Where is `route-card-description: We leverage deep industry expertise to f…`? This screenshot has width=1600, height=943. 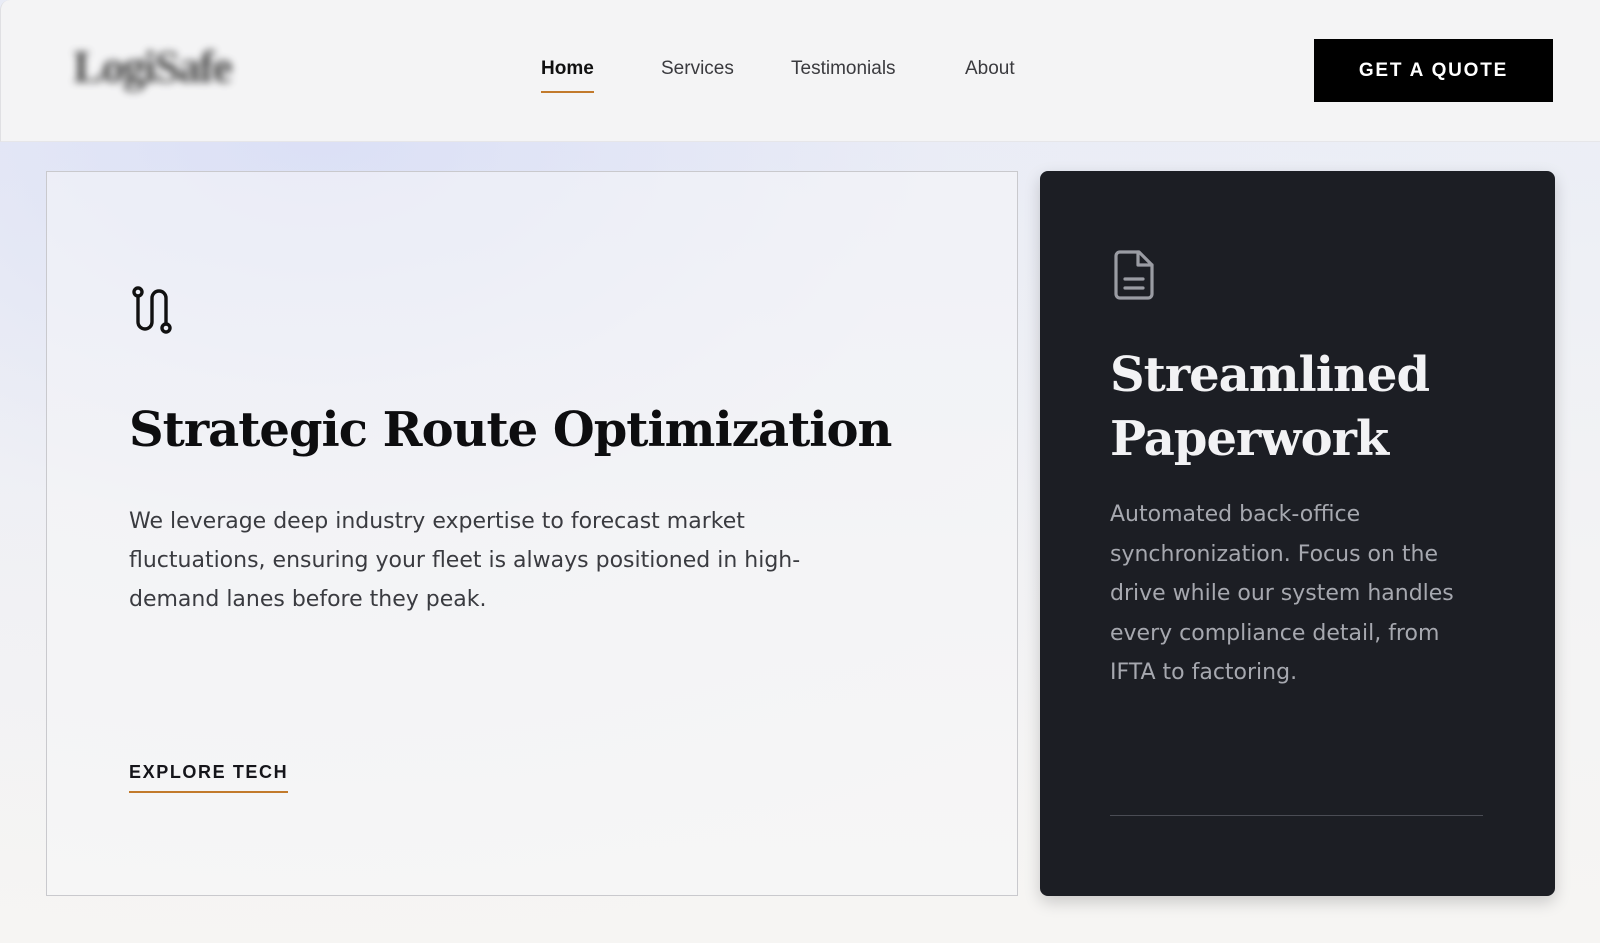
route-card-description: We leverage deep industry expertise to f… is located at coordinates (465, 560).